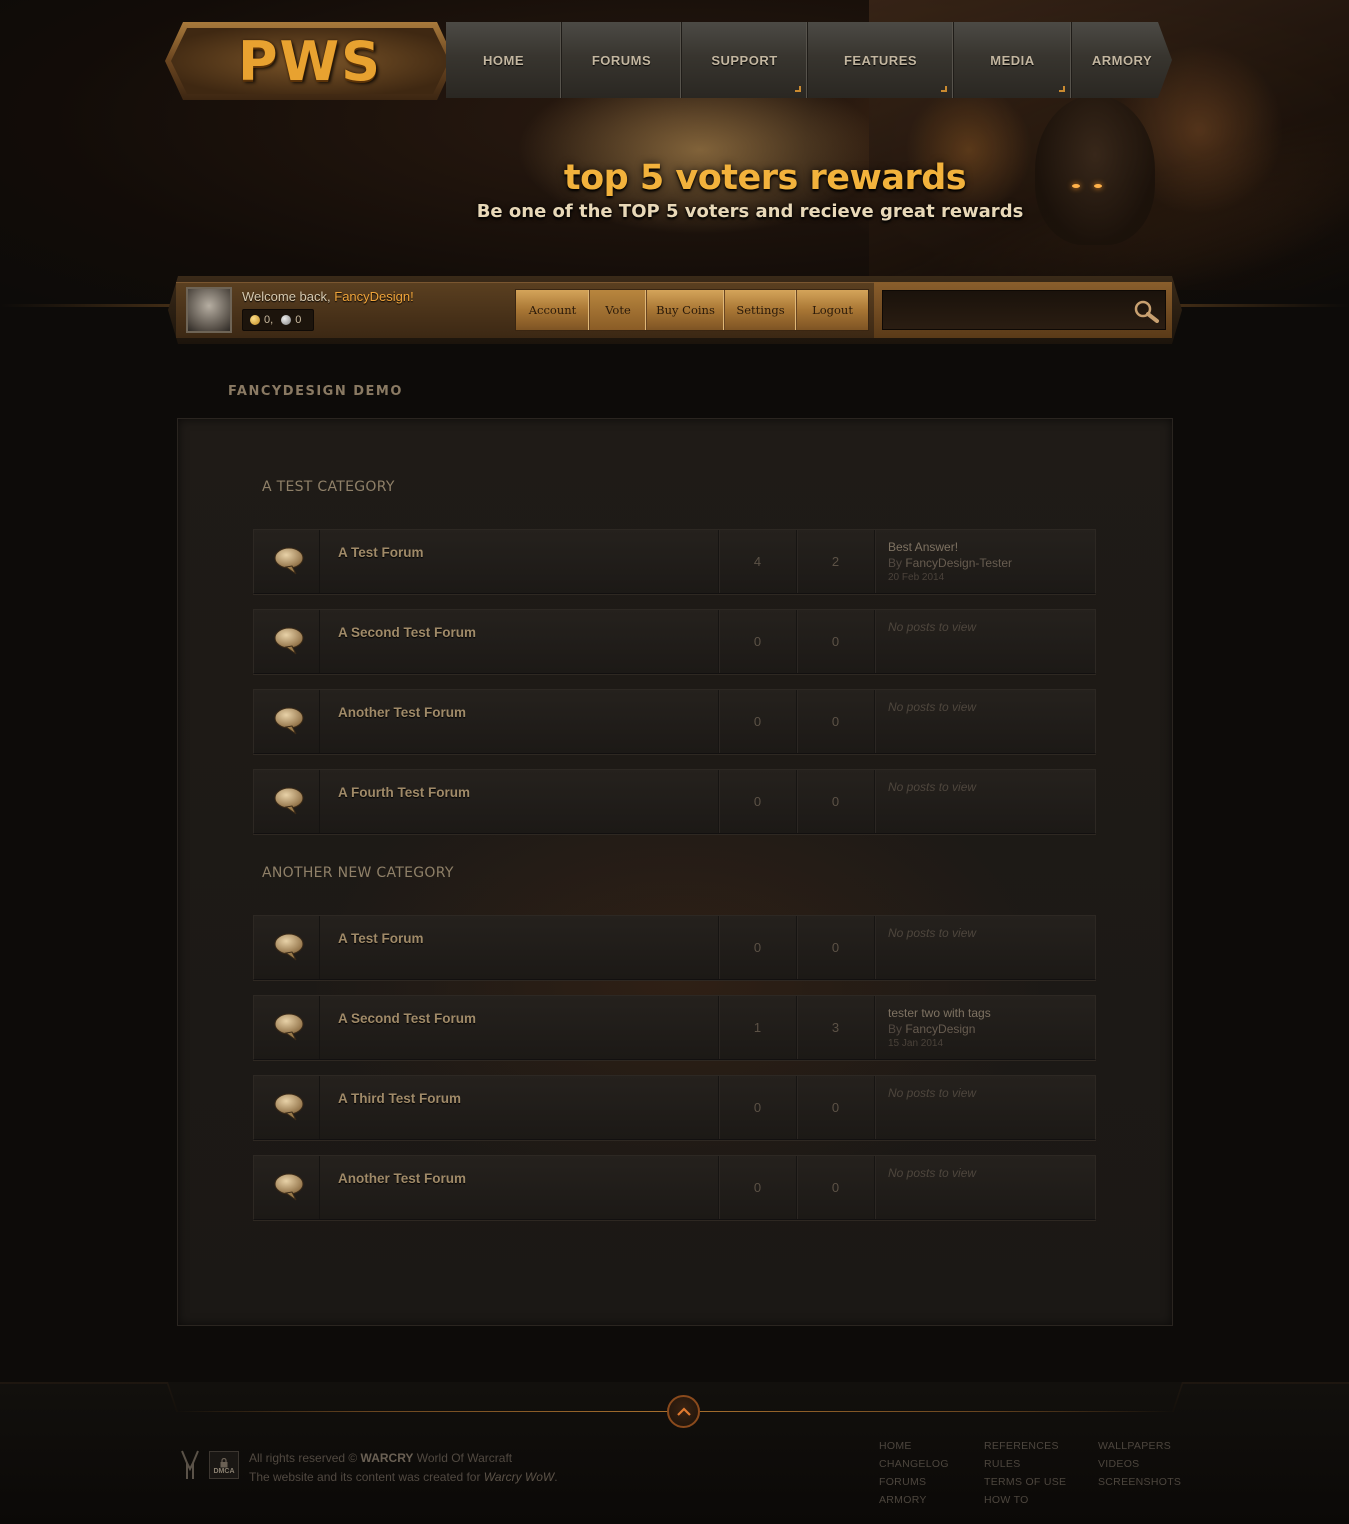 The width and height of the screenshot is (1349, 1524). I want to click on account-button: Account, so click(553, 310).